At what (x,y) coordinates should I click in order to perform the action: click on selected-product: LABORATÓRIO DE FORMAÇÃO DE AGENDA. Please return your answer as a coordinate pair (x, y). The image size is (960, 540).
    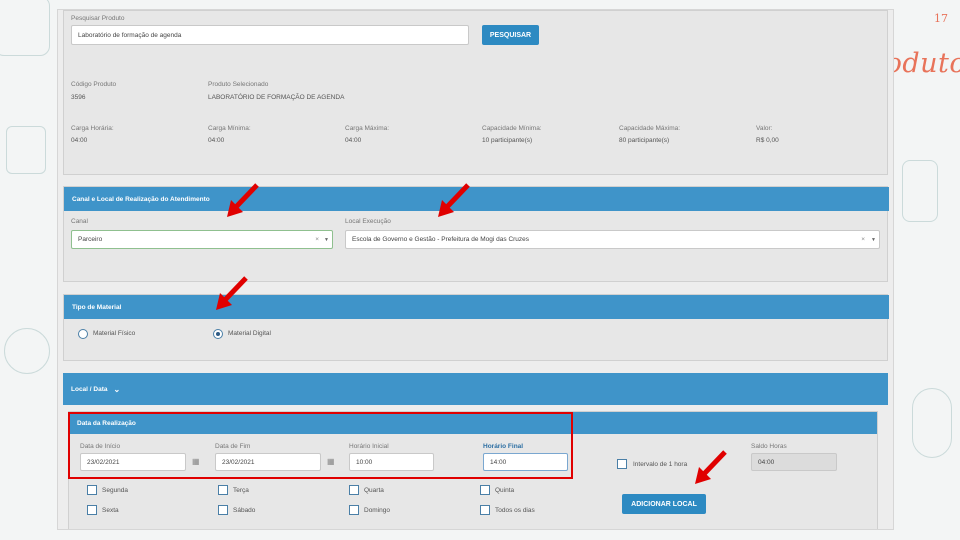
    Looking at the image, I should click on (276, 97).